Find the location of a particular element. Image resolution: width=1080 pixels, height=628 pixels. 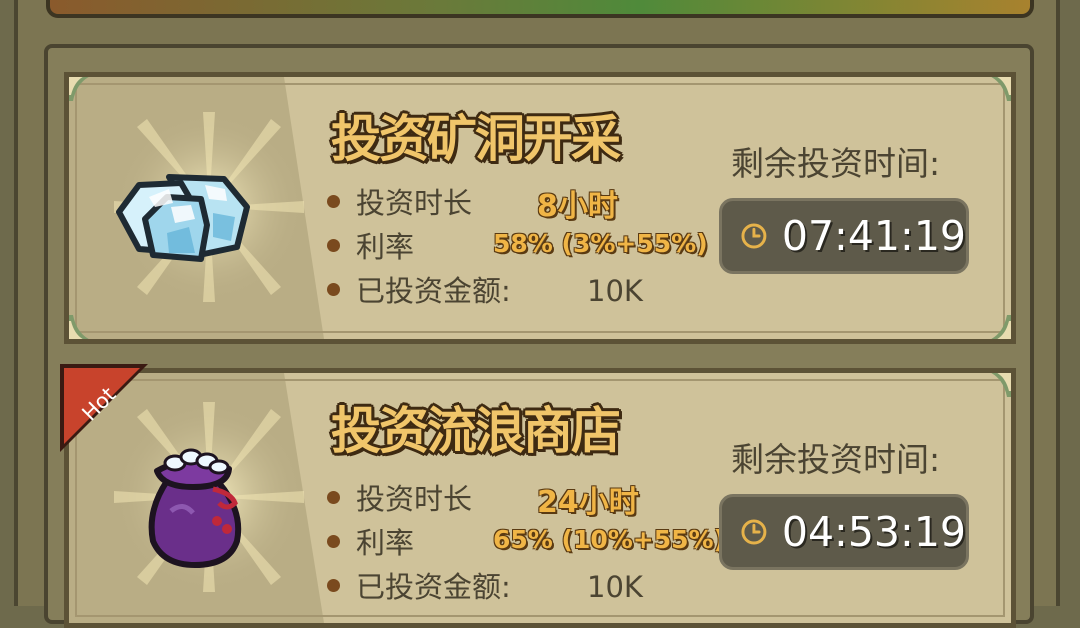

rate-value: 58% (3%+55%) is located at coordinates (600, 243).